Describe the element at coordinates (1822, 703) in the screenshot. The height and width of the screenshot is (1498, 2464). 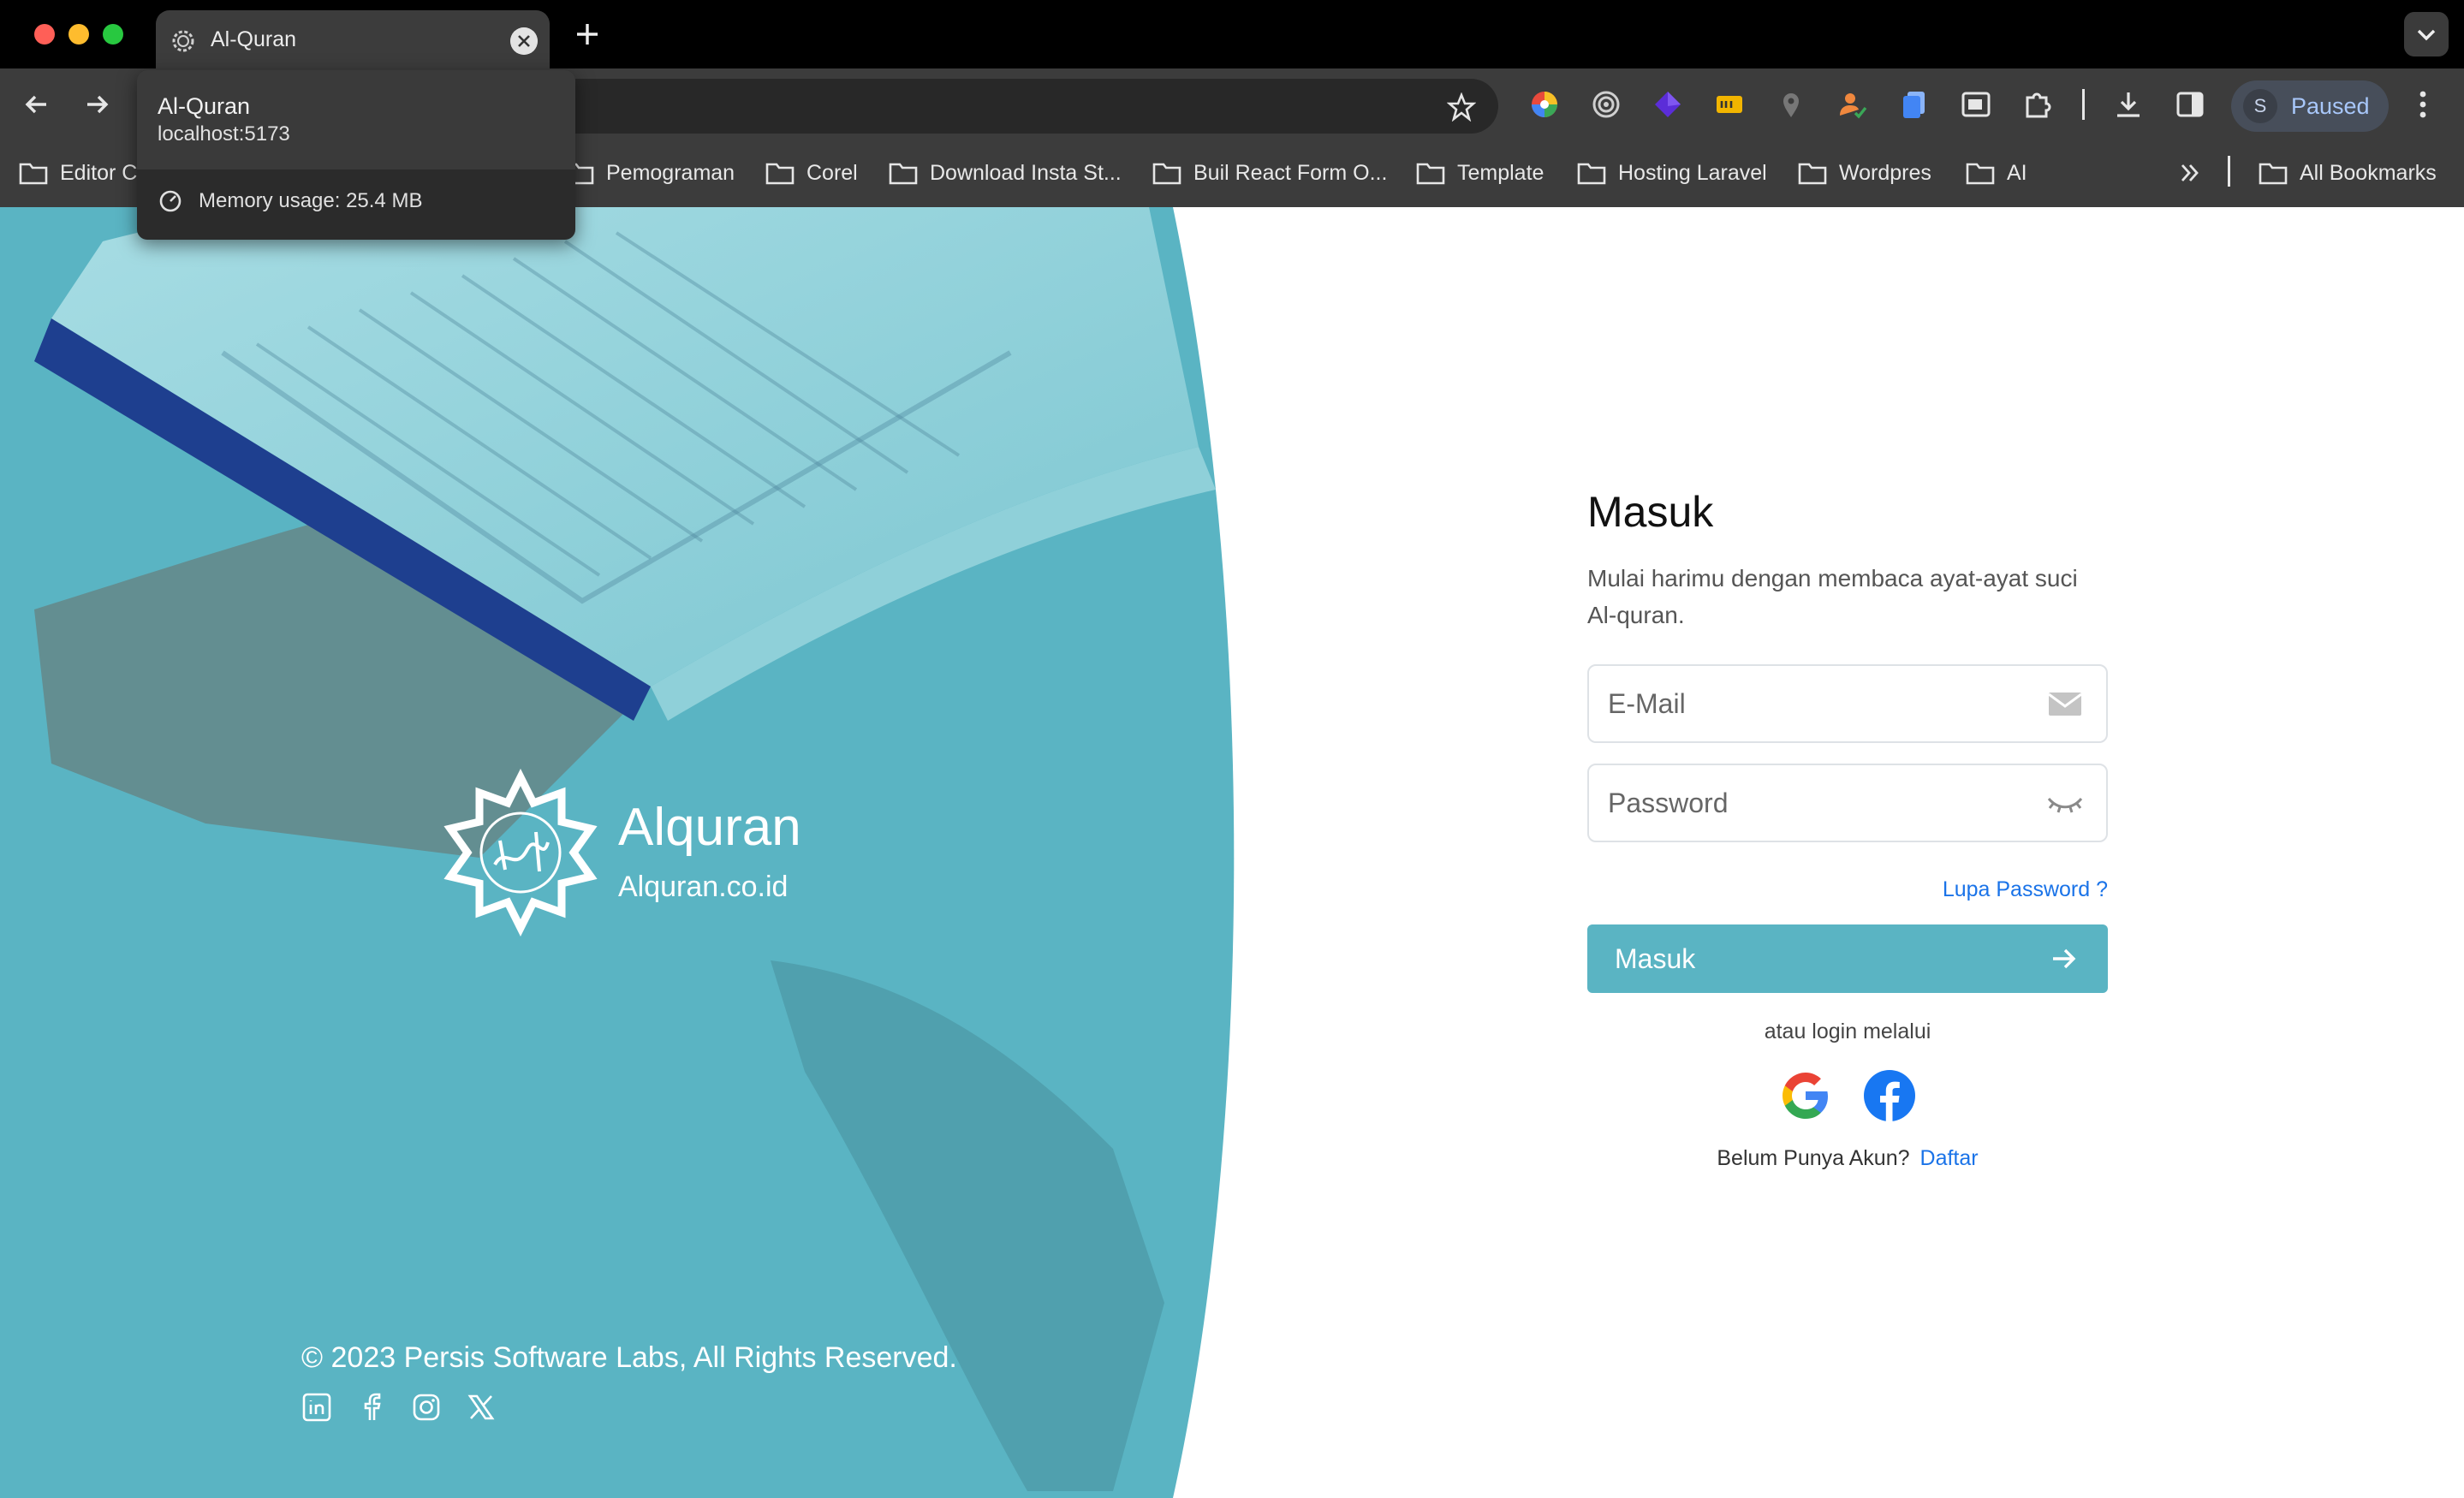
I see `email-input` at that location.